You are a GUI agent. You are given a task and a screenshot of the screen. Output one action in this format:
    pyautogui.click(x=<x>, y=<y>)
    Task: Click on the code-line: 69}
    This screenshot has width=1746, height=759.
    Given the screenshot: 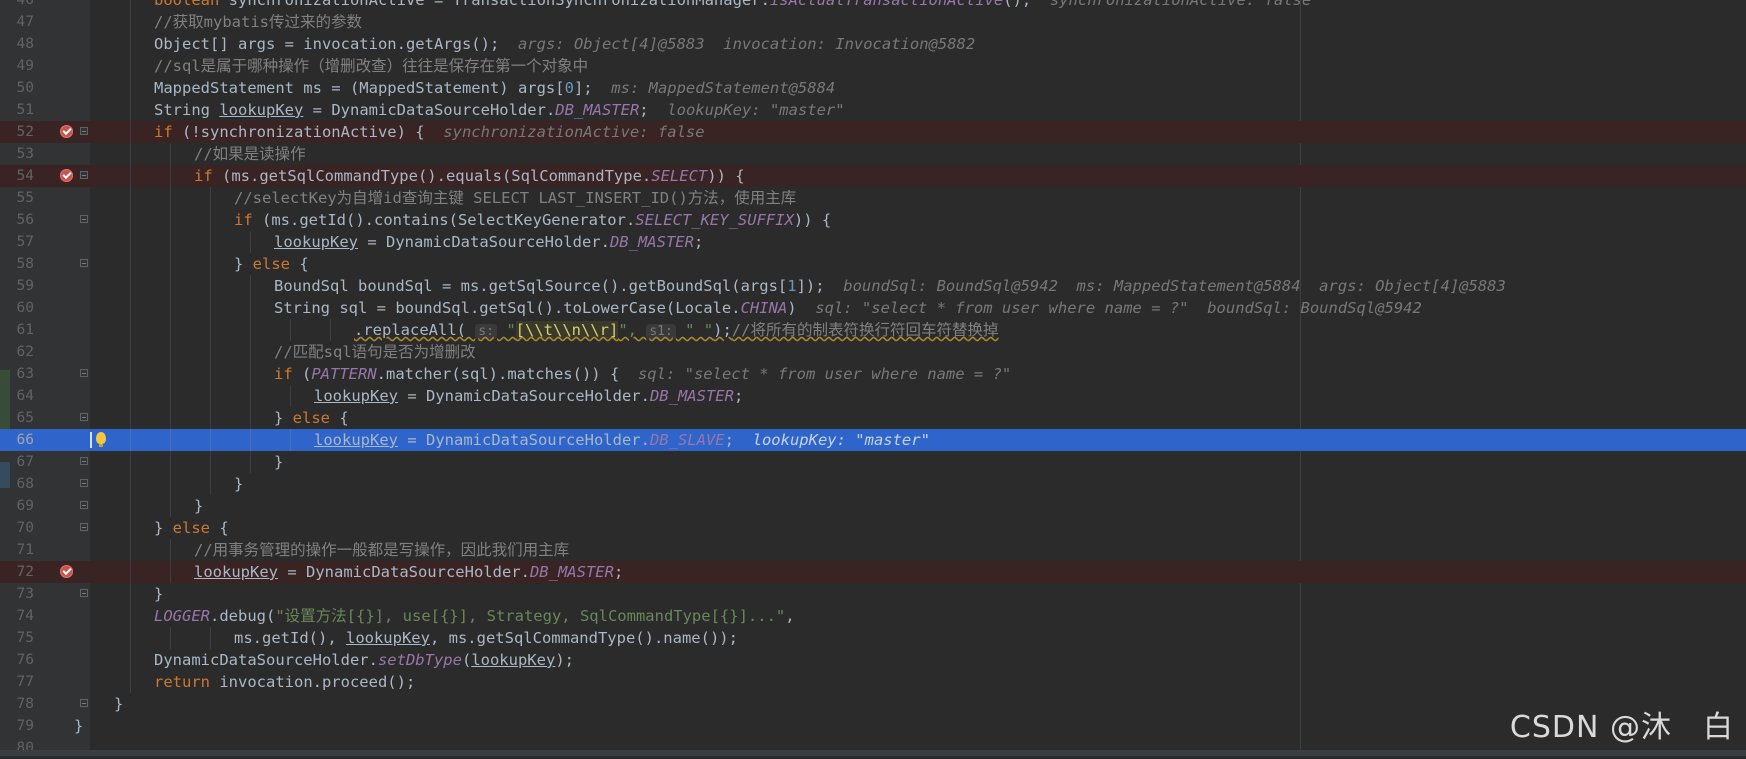 What is the action you would take?
    pyautogui.click(x=873, y=506)
    